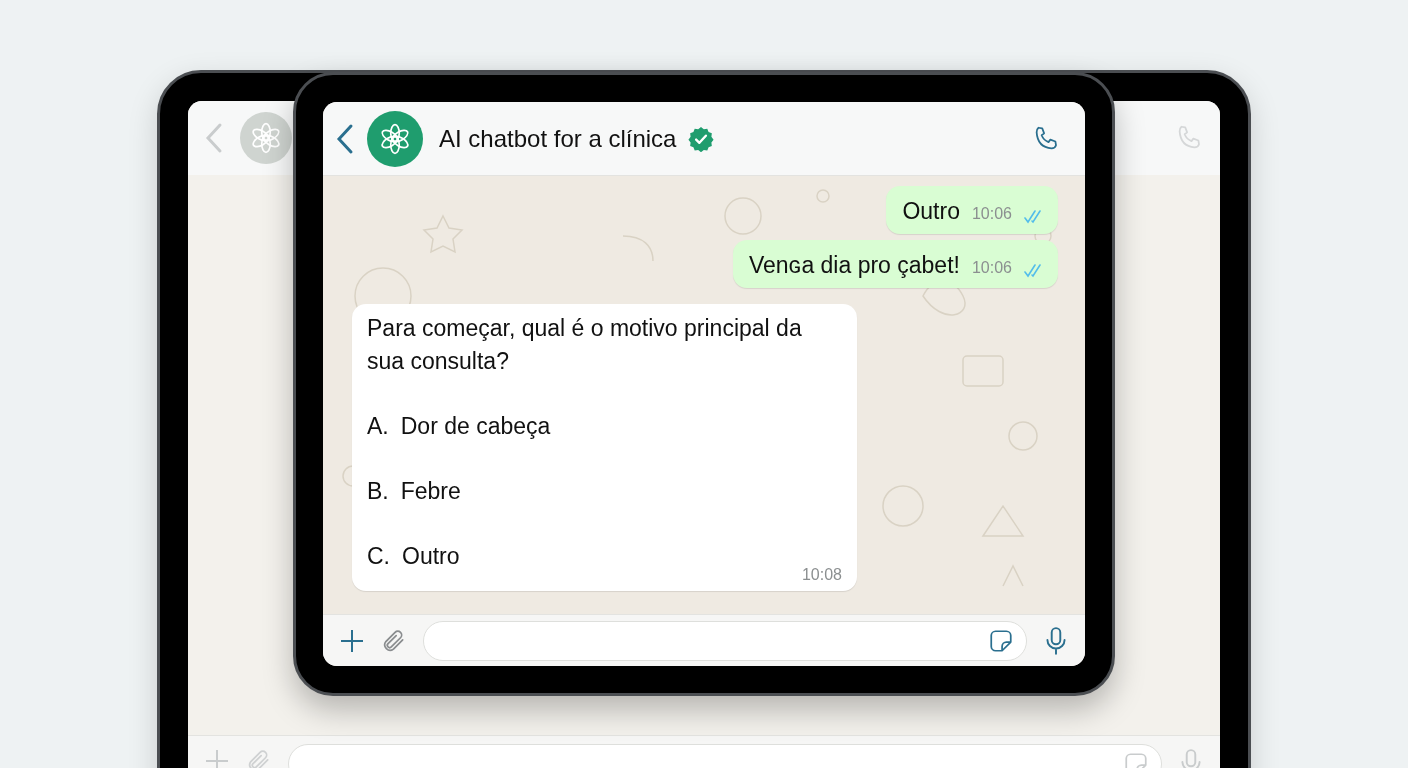  Describe the element at coordinates (475, 426) in the screenshot. I see `option-text: Dor de cabeça` at that location.